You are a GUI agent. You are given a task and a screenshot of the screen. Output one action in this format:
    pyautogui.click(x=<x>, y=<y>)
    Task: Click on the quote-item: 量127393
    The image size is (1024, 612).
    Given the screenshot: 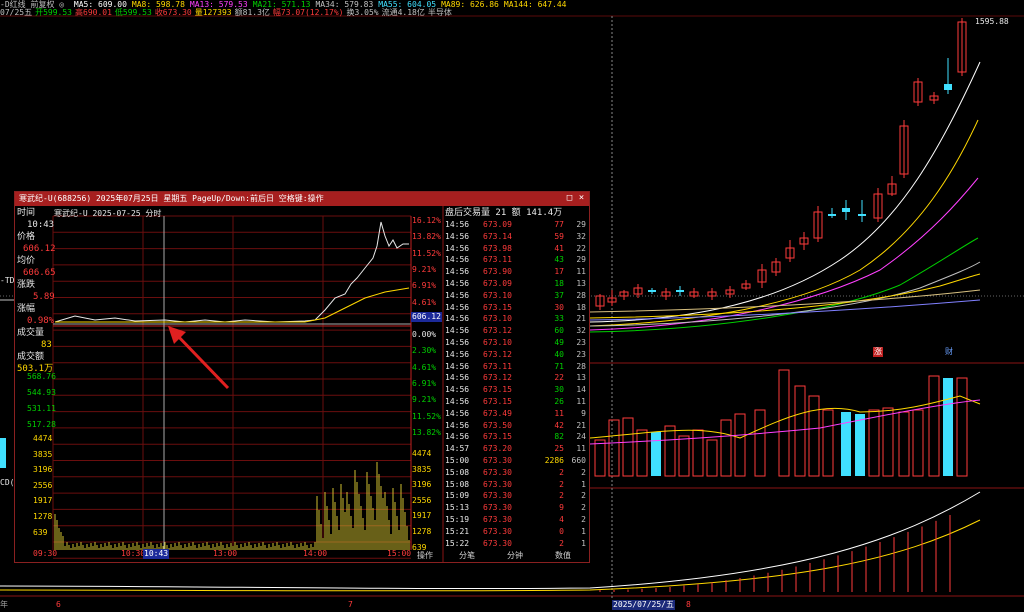 What is the action you would take?
    pyautogui.click(x=213, y=12)
    